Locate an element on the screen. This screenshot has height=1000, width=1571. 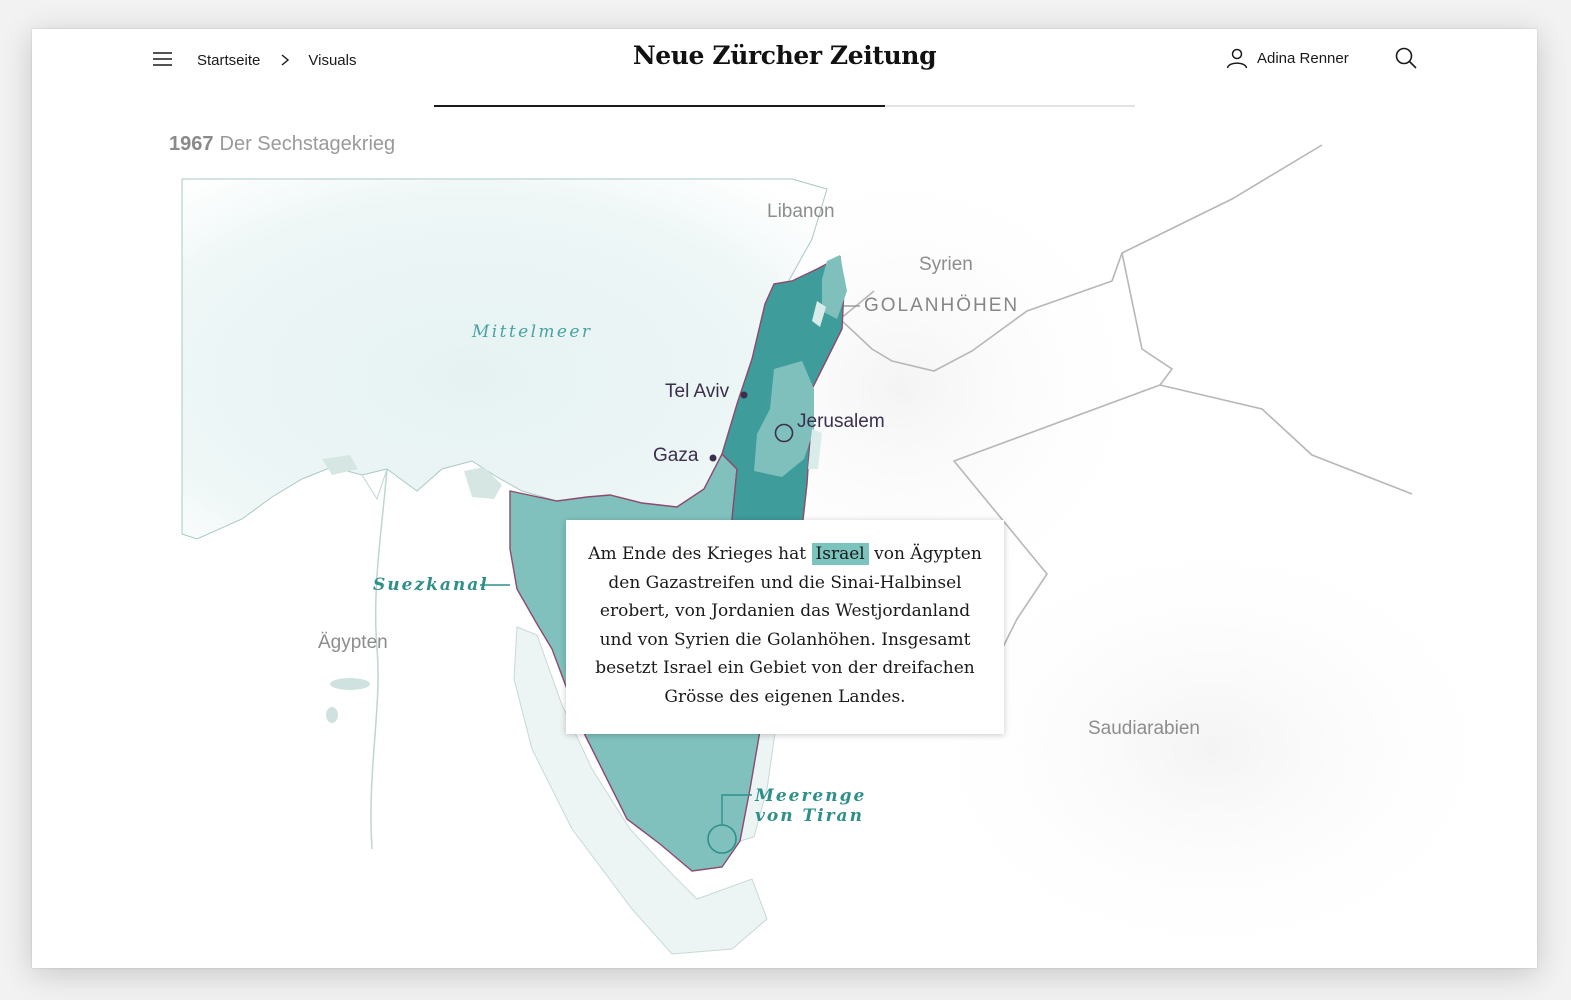
user-account: Adina Renner is located at coordinates (1287, 58).